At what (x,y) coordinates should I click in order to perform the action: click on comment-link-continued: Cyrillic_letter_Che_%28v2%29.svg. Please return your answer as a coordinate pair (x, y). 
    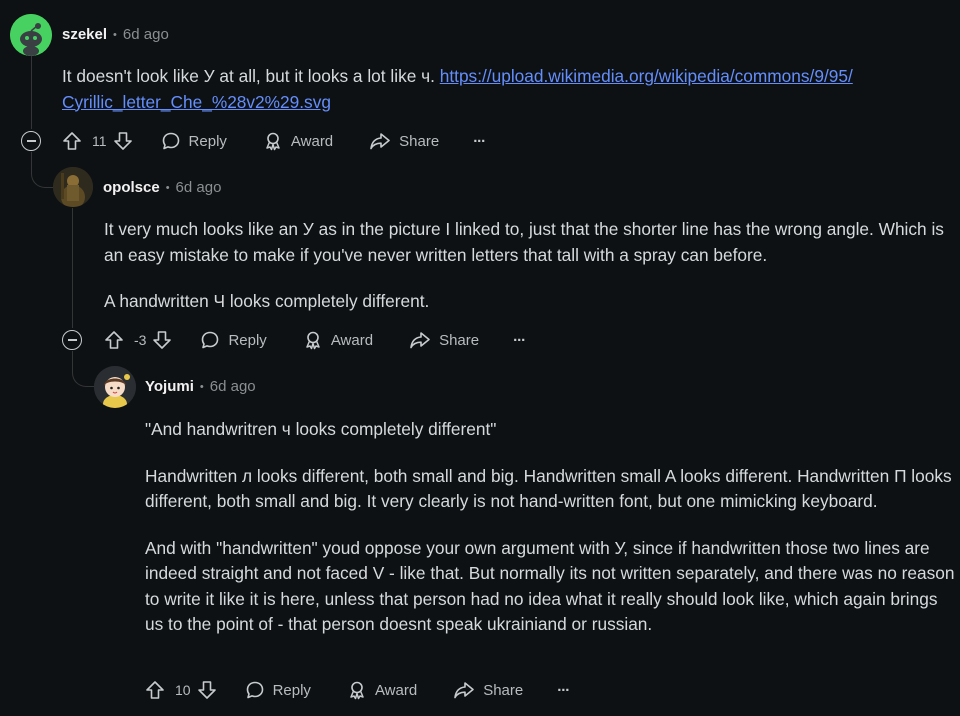
    Looking at the image, I should click on (196, 102).